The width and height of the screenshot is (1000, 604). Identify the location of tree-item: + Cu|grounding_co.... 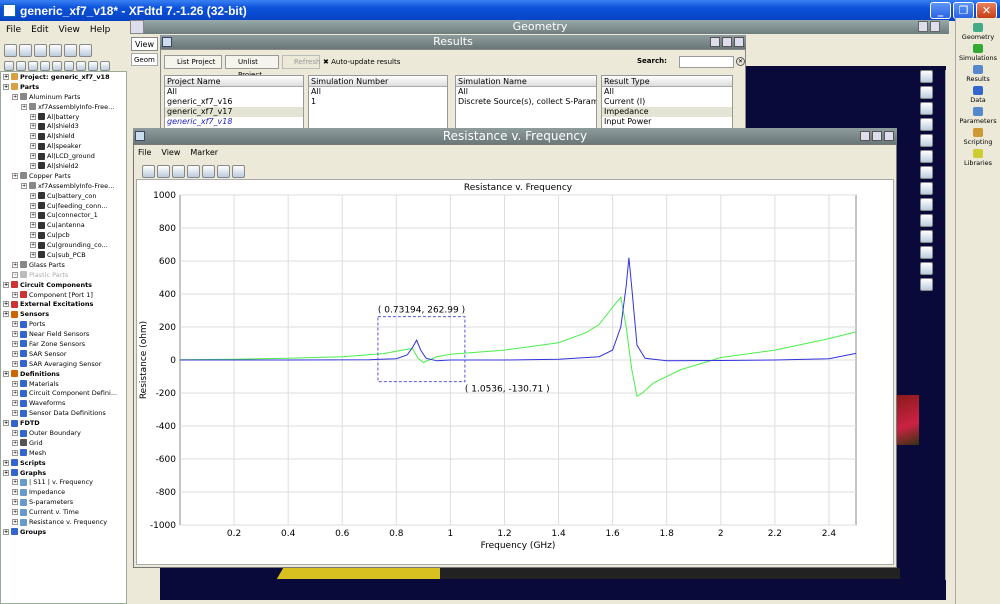
(63, 245).